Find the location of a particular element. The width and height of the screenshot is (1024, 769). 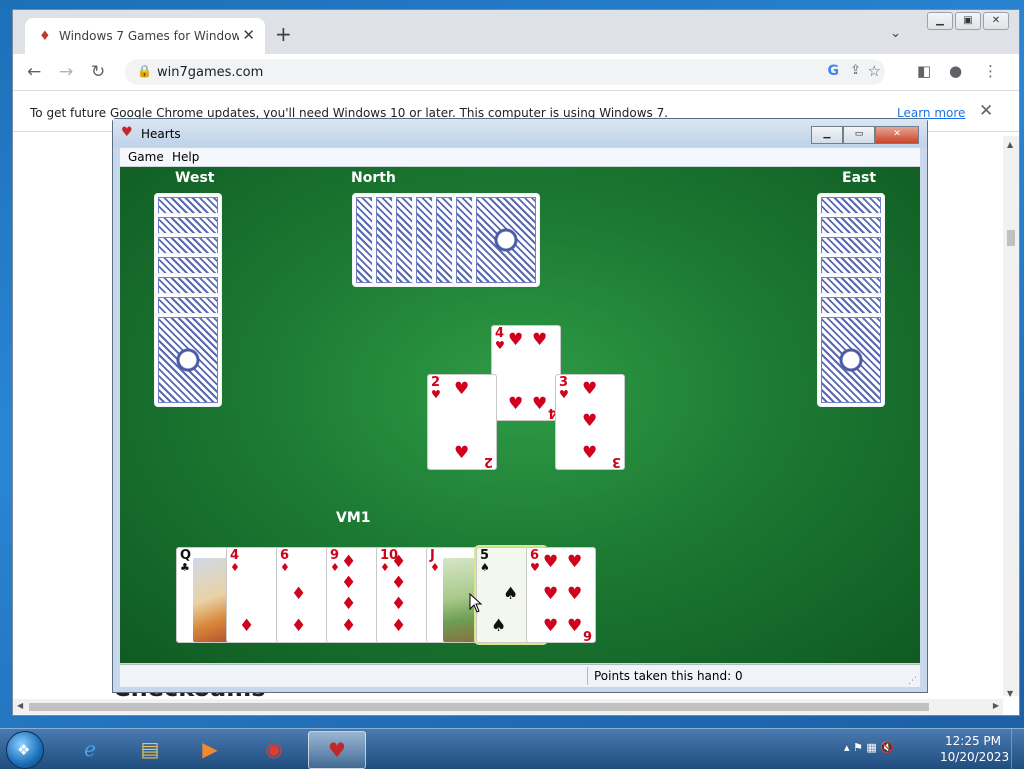

back-arrow-icon: ← is located at coordinates (34, 72).